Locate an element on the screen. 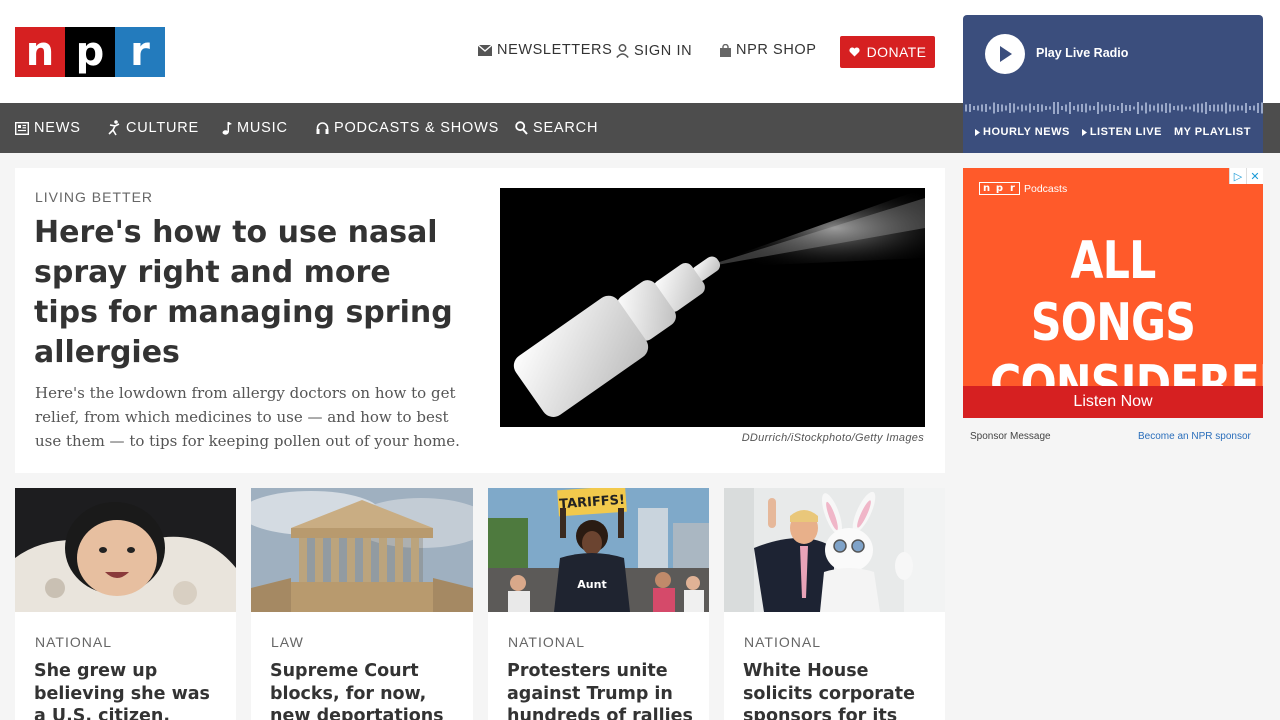 This screenshot has width=1280, height=720. npr-shop-link: NPR SHOP is located at coordinates (768, 50).